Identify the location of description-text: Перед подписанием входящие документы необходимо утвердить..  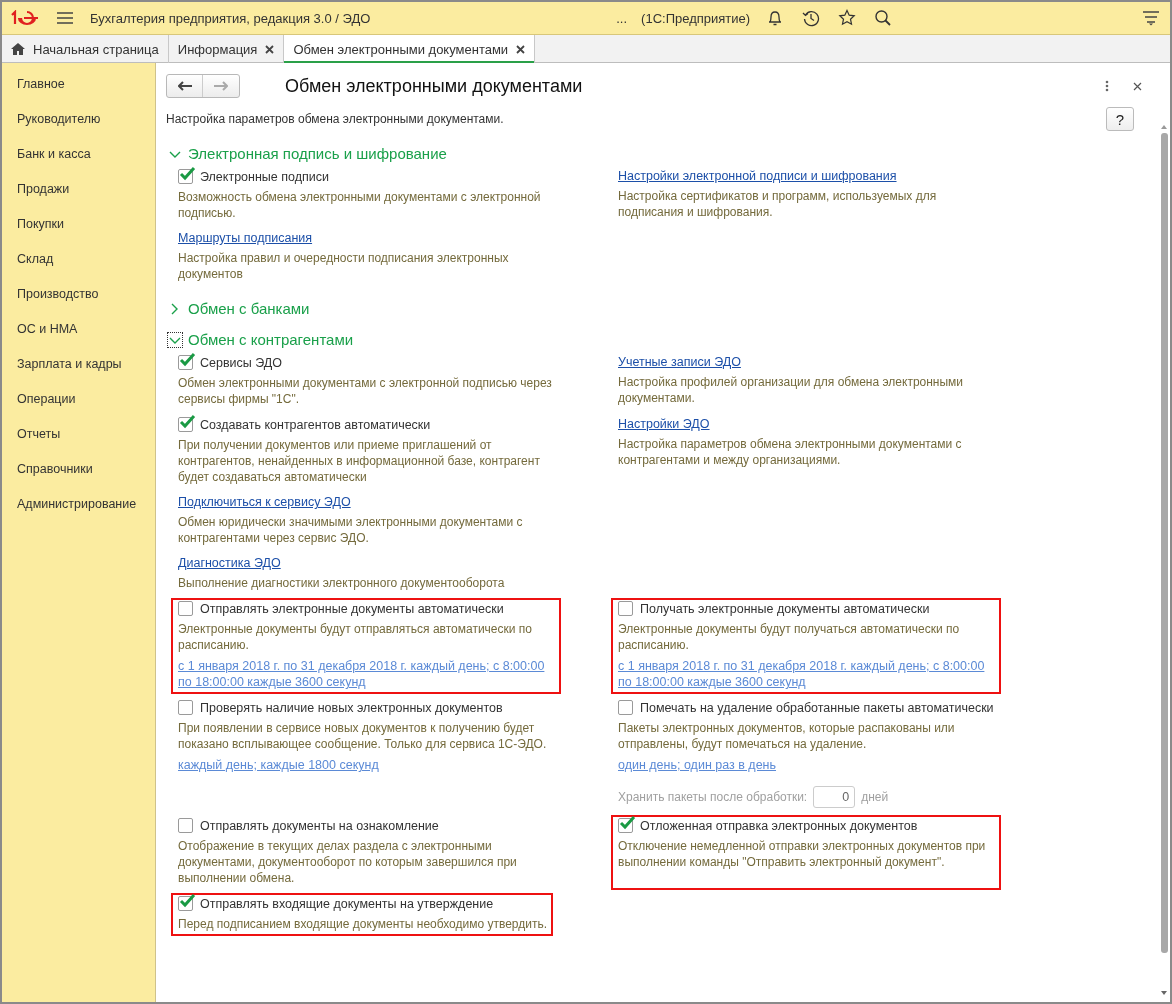
(363, 924).